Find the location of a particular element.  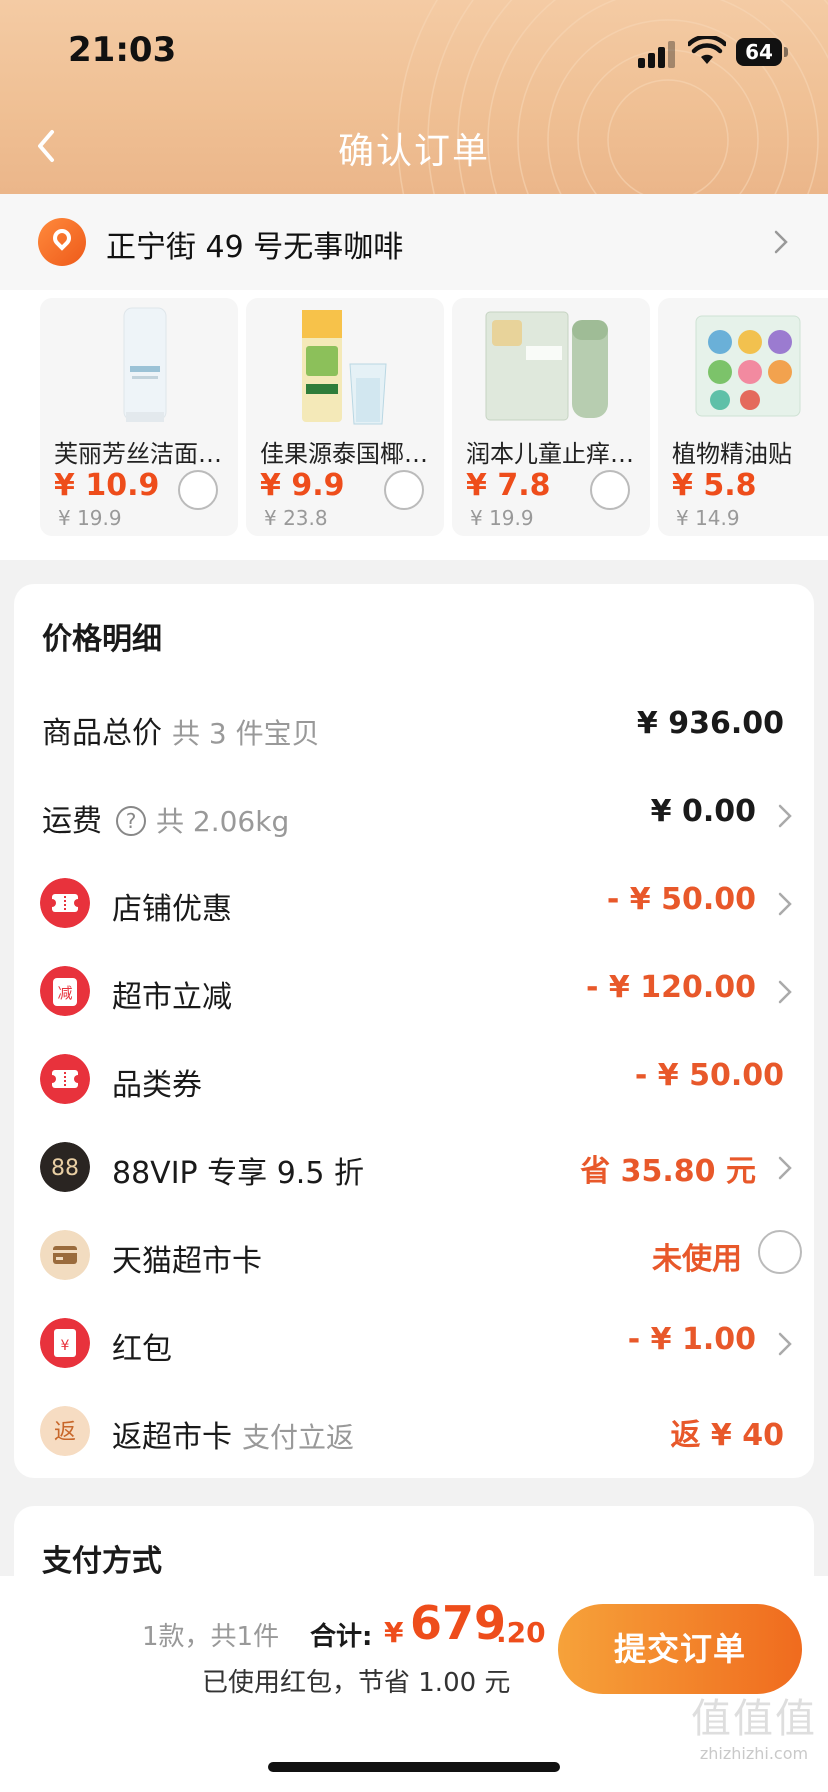

row-label: 红包 is located at coordinates (142, 1349).